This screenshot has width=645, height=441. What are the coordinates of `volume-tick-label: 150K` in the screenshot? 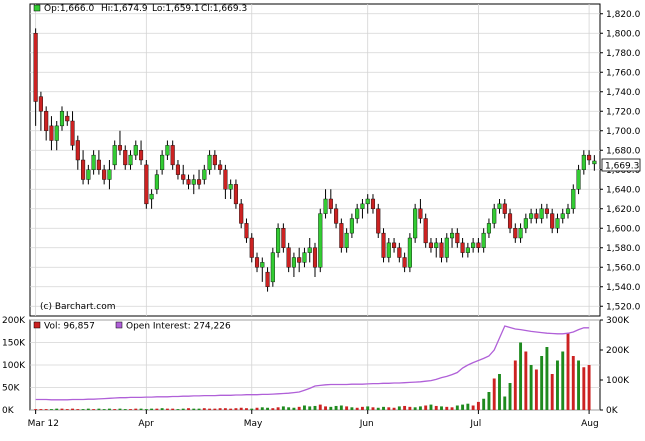 It's located at (14, 344).